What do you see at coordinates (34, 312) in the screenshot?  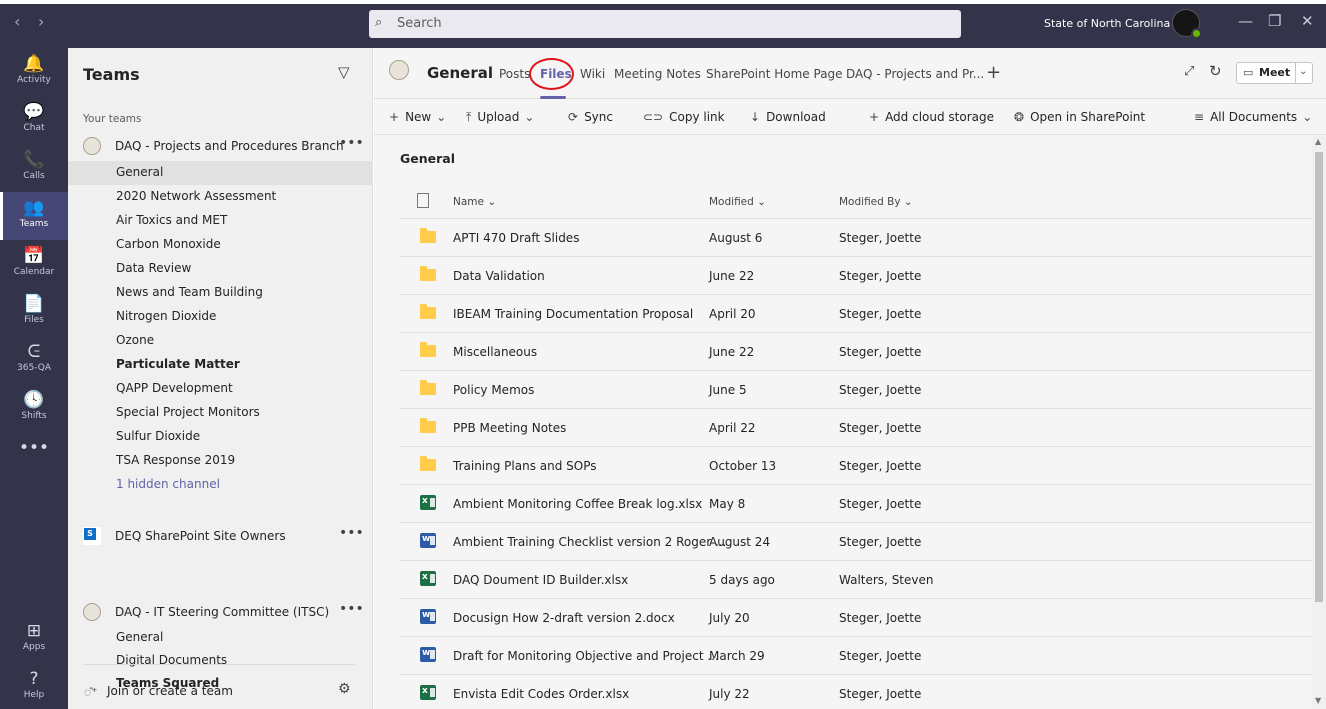 I see `rail-item-files: 📄 Files` at bounding box center [34, 312].